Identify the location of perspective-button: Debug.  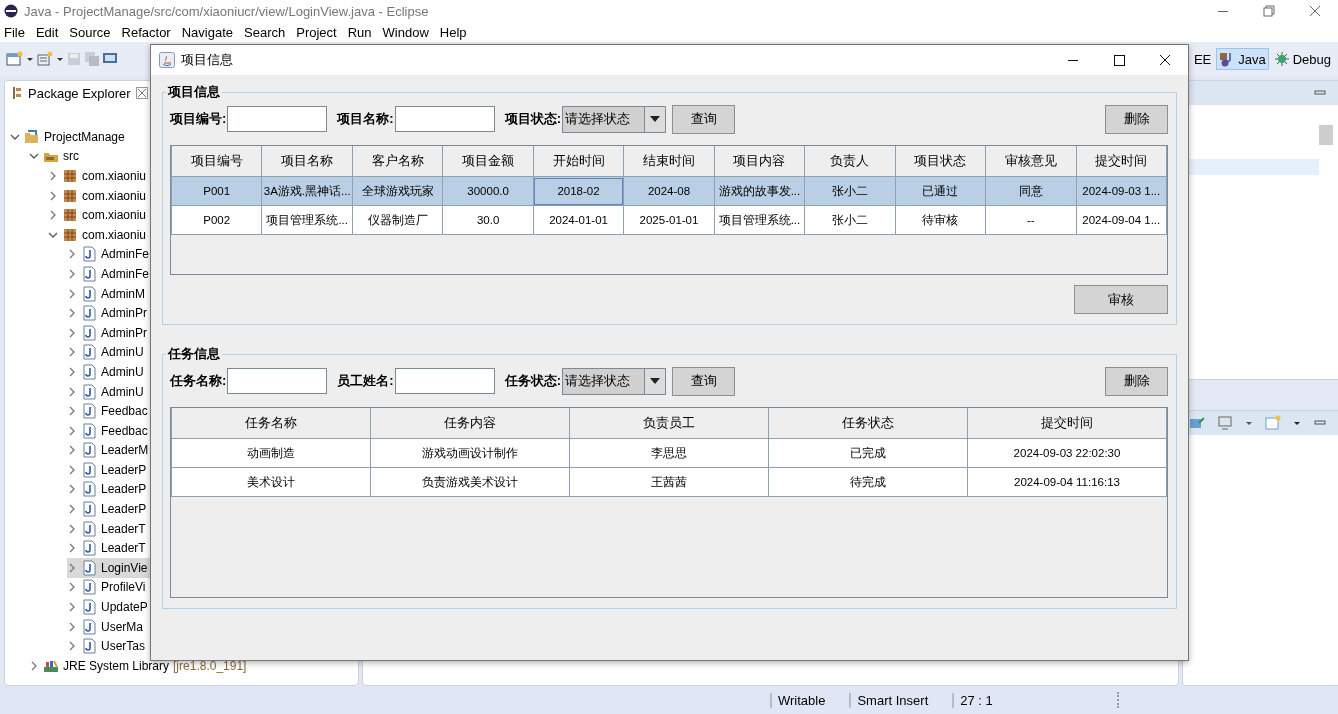
(1302, 59).